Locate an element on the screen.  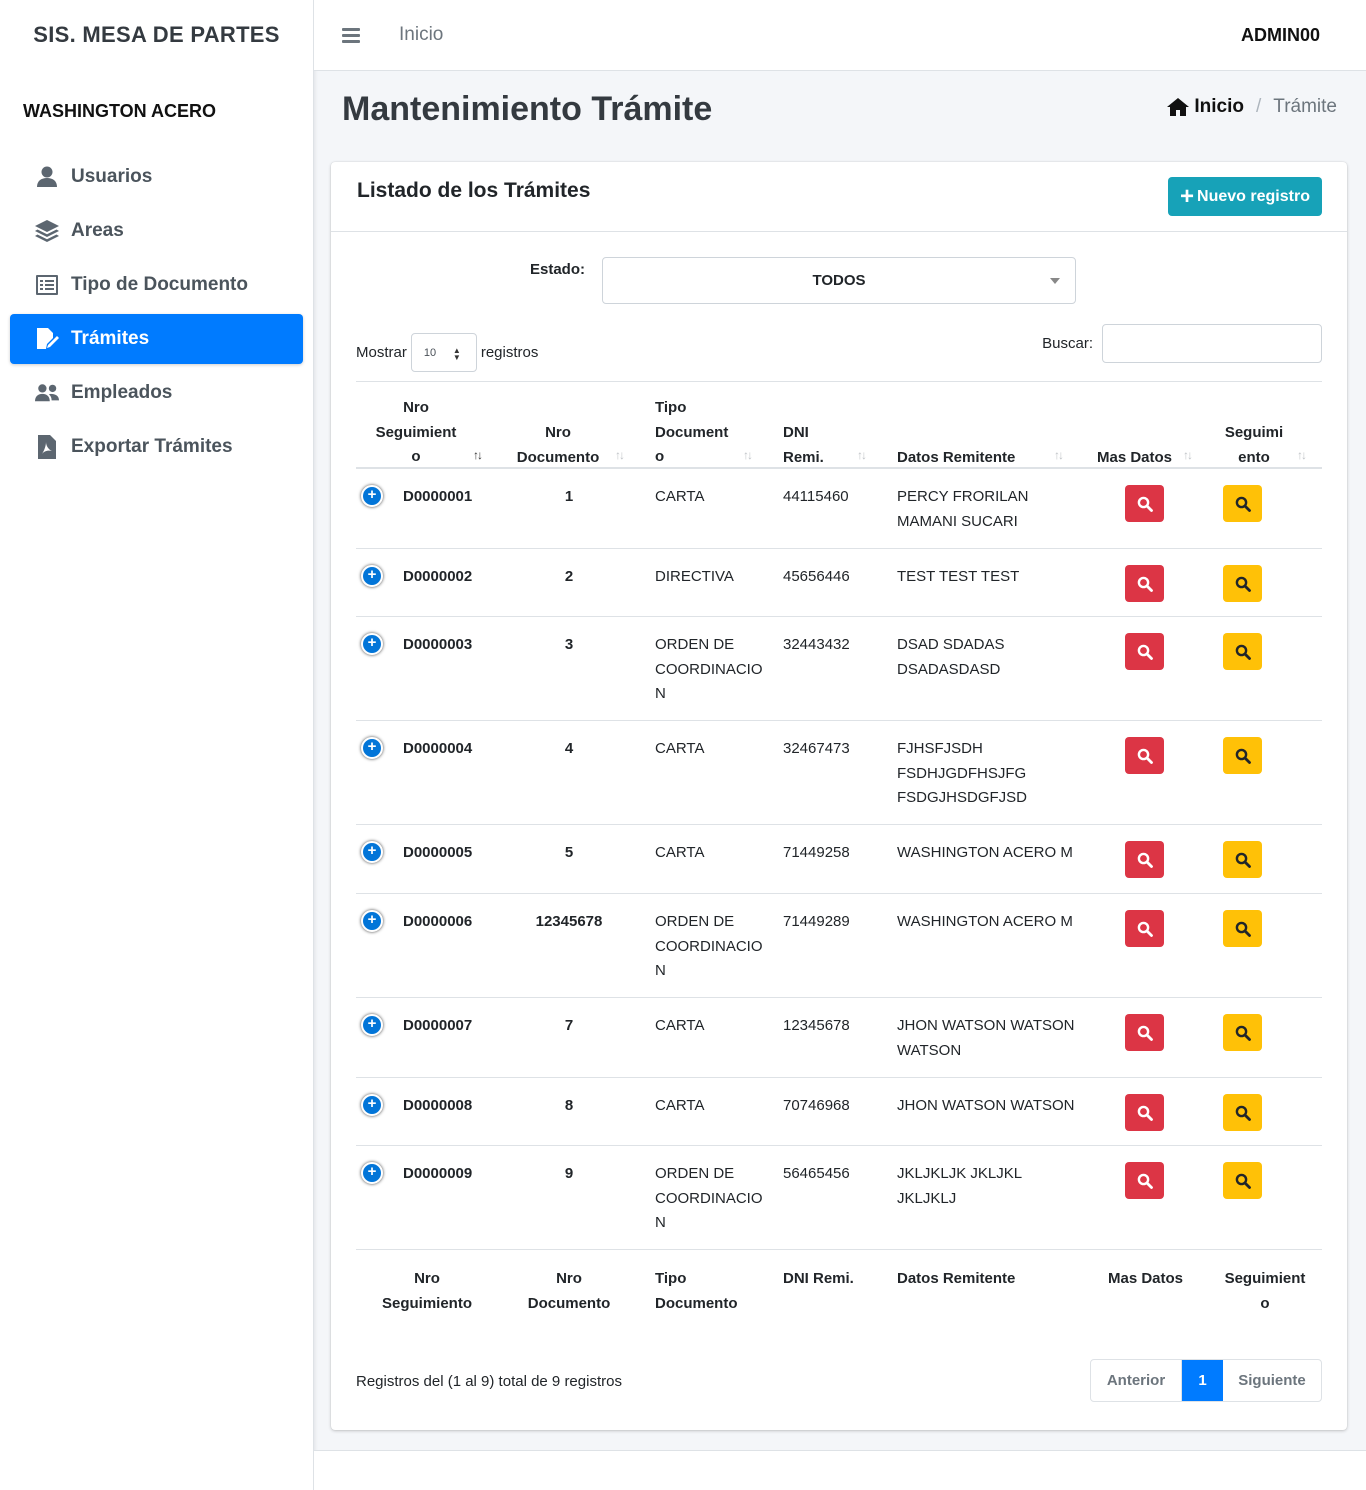
cell-nro-seguimiento: D0000009 is located at coordinates (438, 1173).